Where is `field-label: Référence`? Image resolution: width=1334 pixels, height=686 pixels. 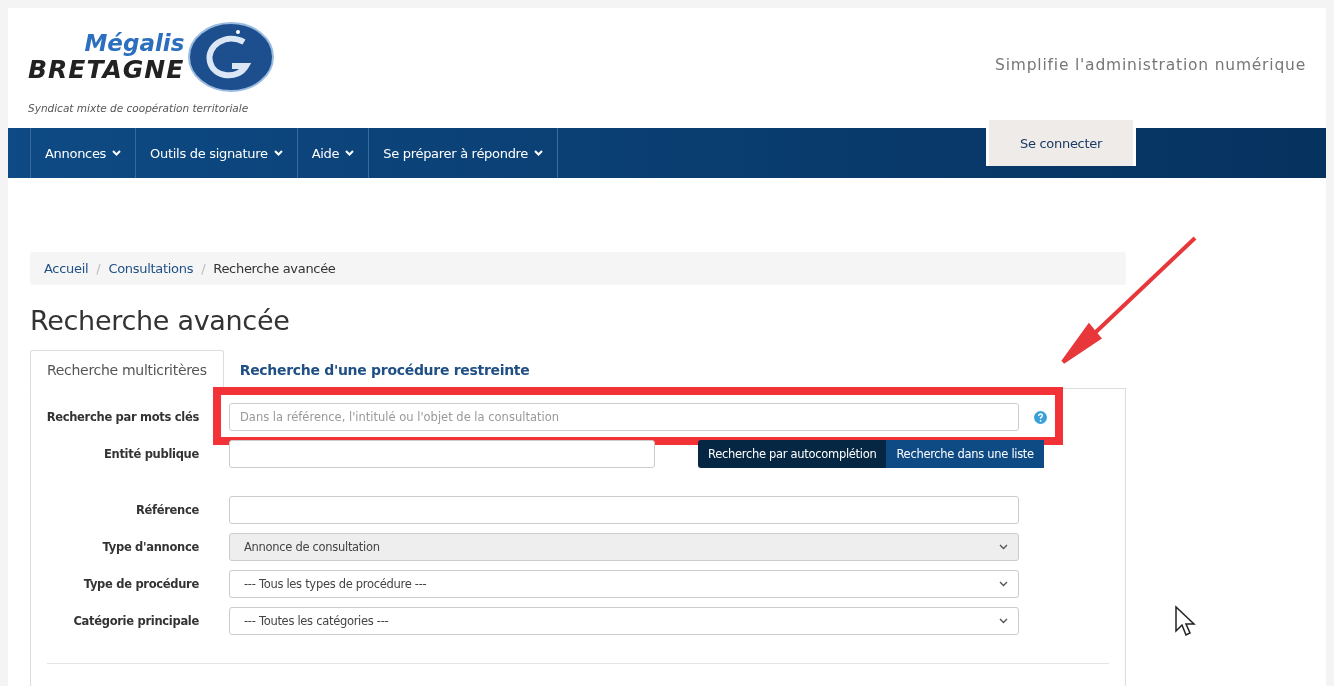
field-label: Référence is located at coordinates (167, 510).